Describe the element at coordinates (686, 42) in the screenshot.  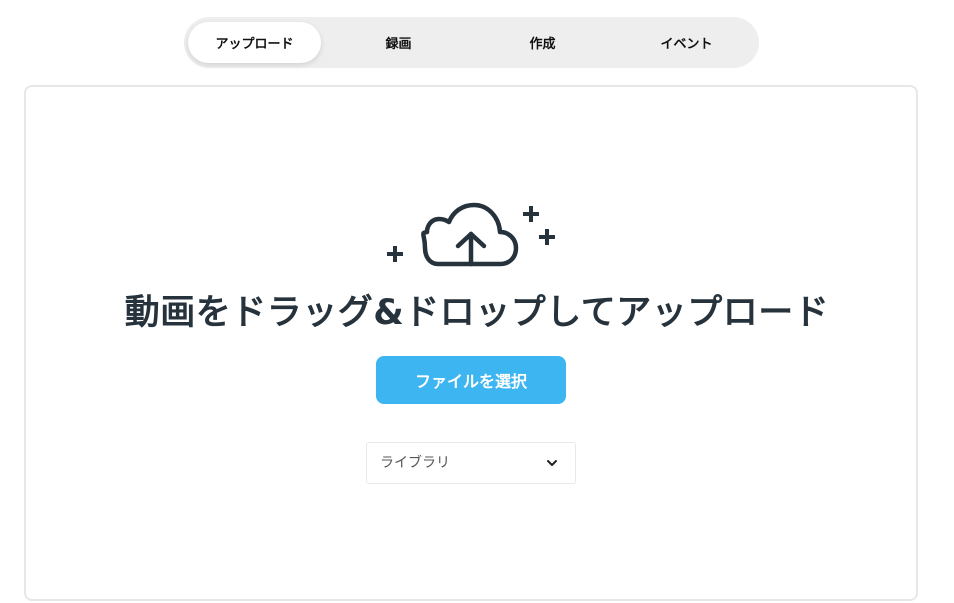
I see `tab-event: イベント` at that location.